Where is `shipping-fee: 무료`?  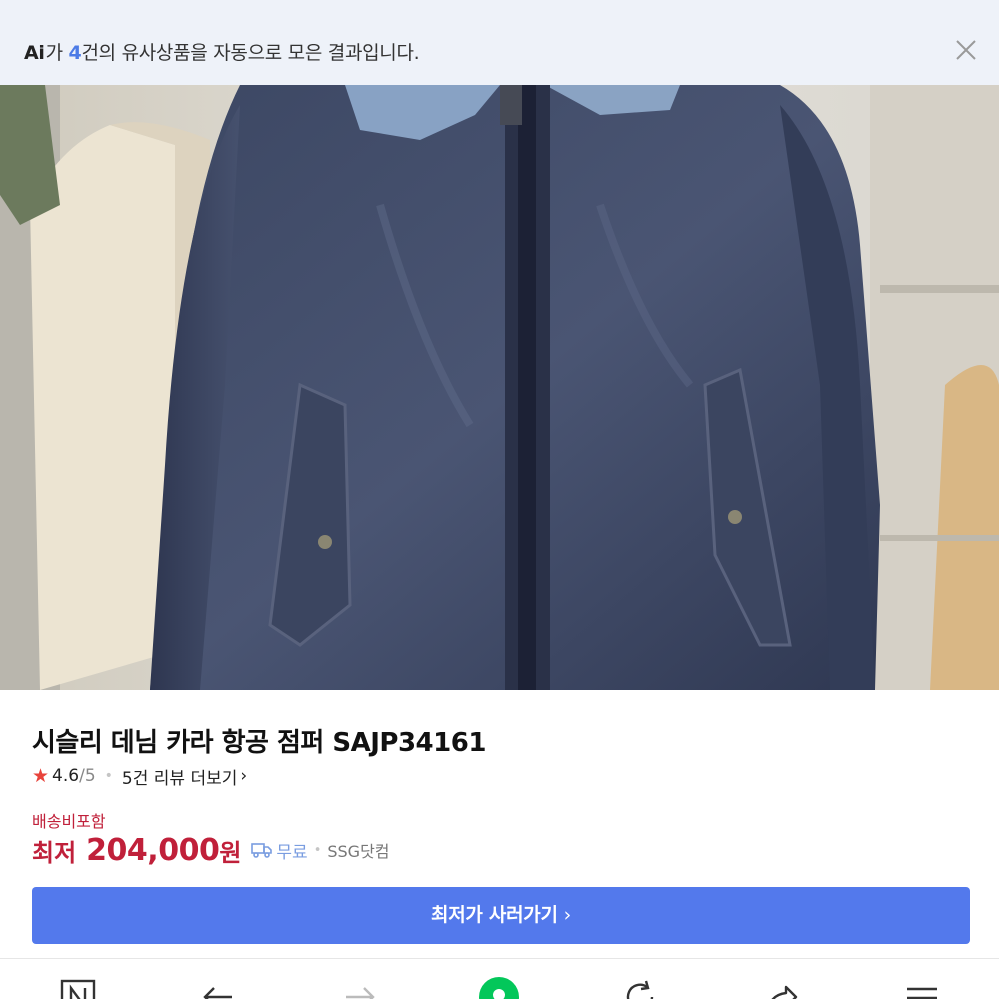
shipping-fee: 무료 is located at coordinates (292, 852).